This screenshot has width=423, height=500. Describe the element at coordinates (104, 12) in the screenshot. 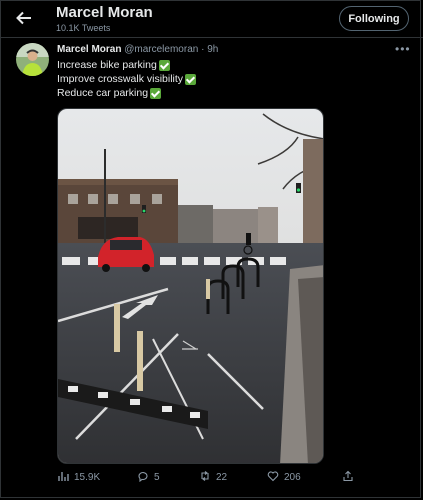

I see `profile-name: Marcel Moran` at that location.